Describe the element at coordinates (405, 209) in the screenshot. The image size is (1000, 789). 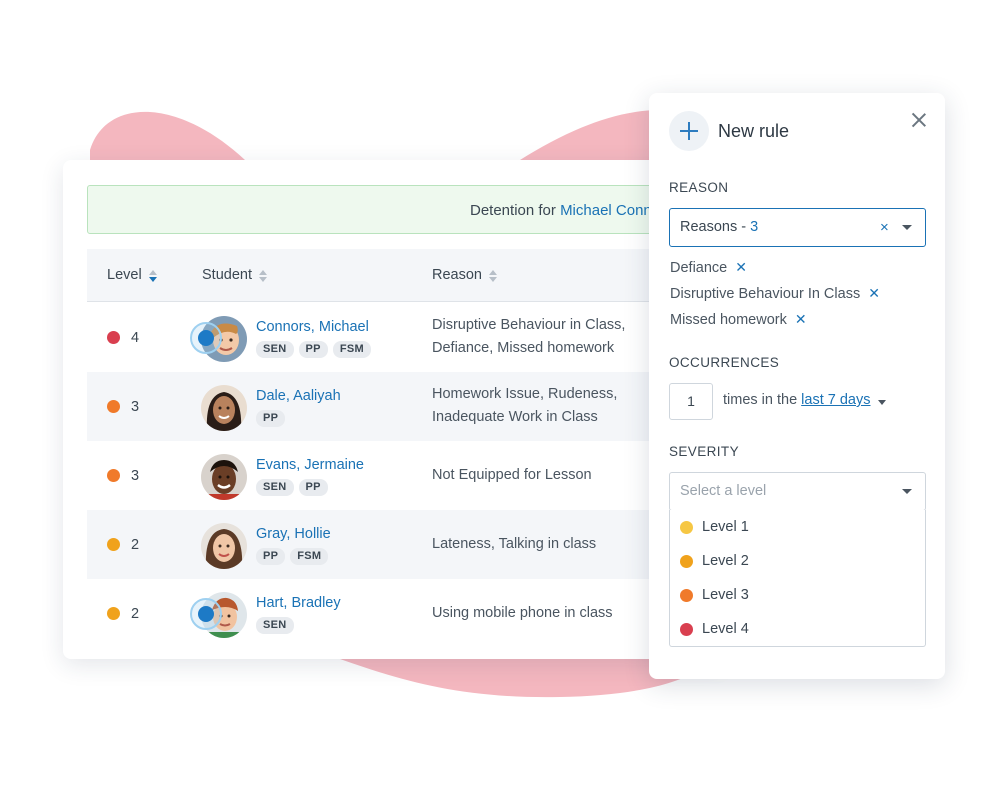
I see `detention-banner: Detention for Michael Conn` at that location.